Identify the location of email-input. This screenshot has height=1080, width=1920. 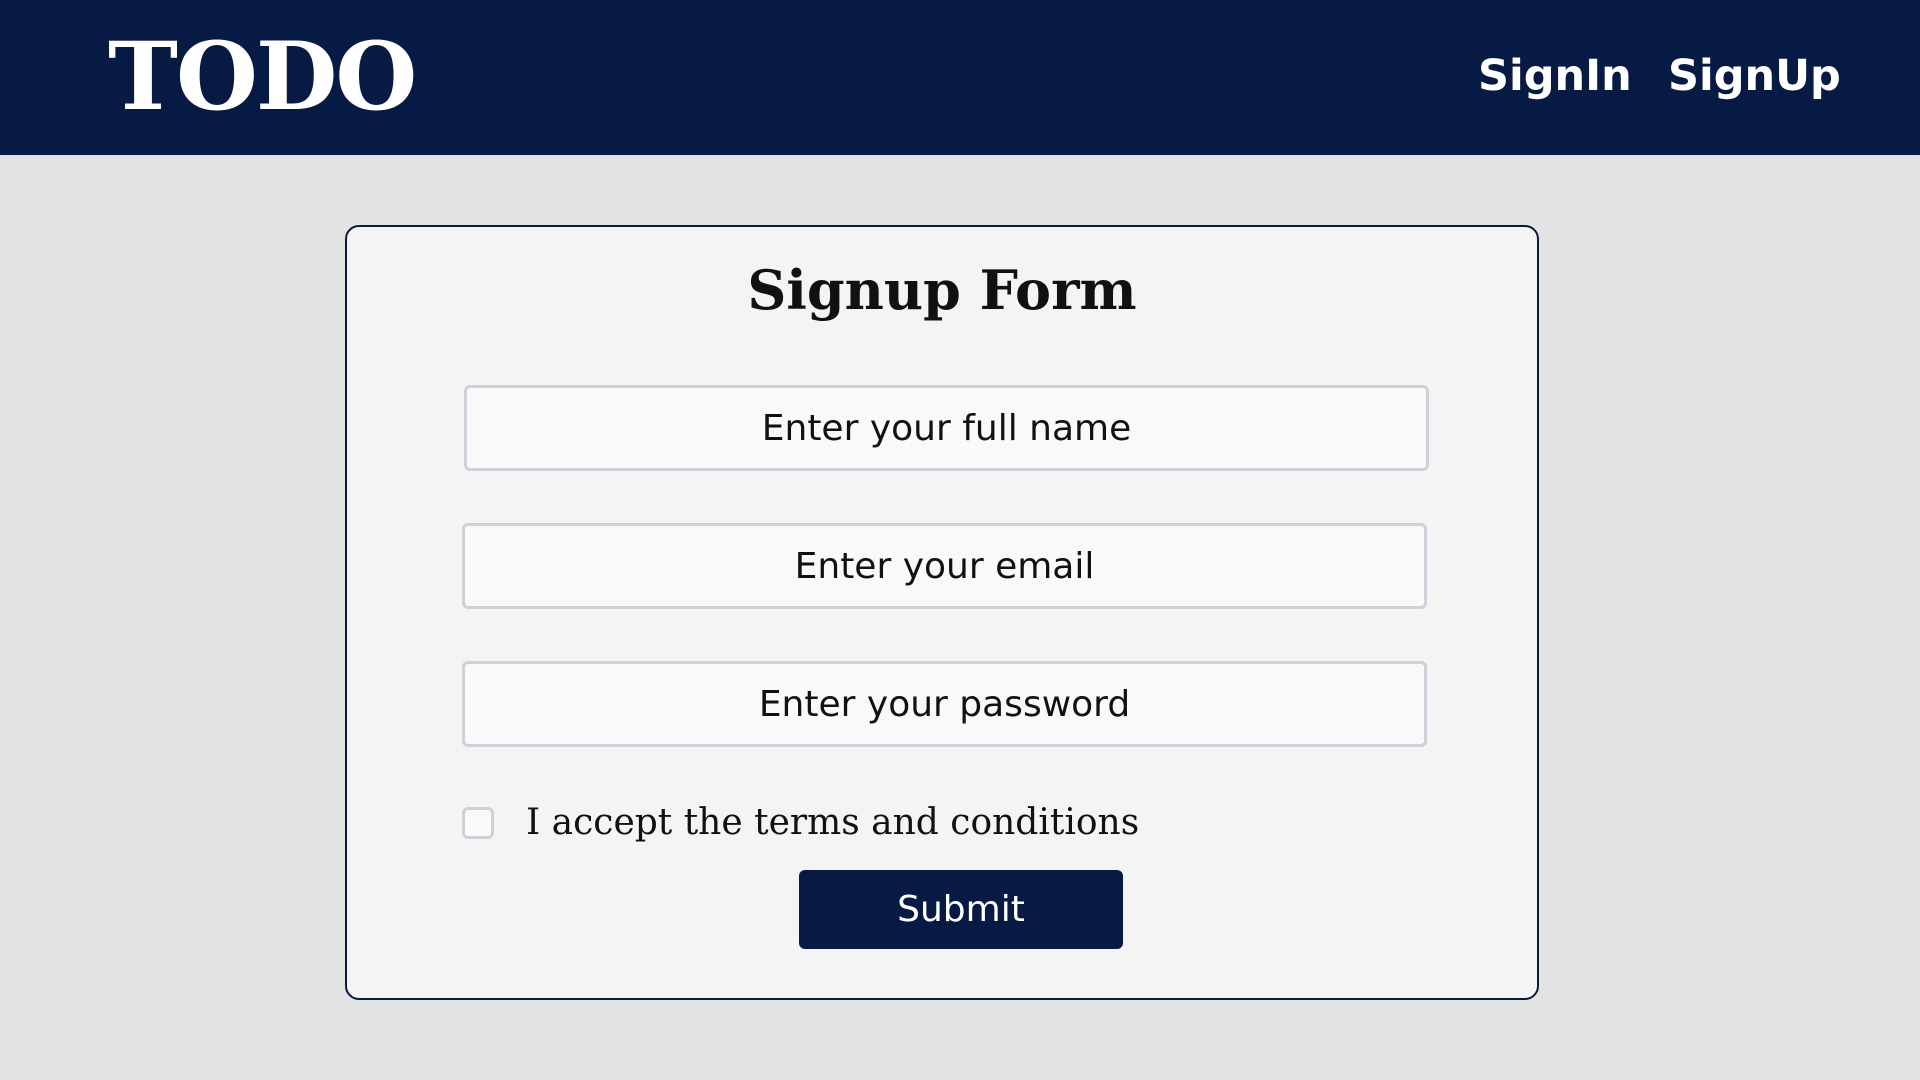
(944, 566).